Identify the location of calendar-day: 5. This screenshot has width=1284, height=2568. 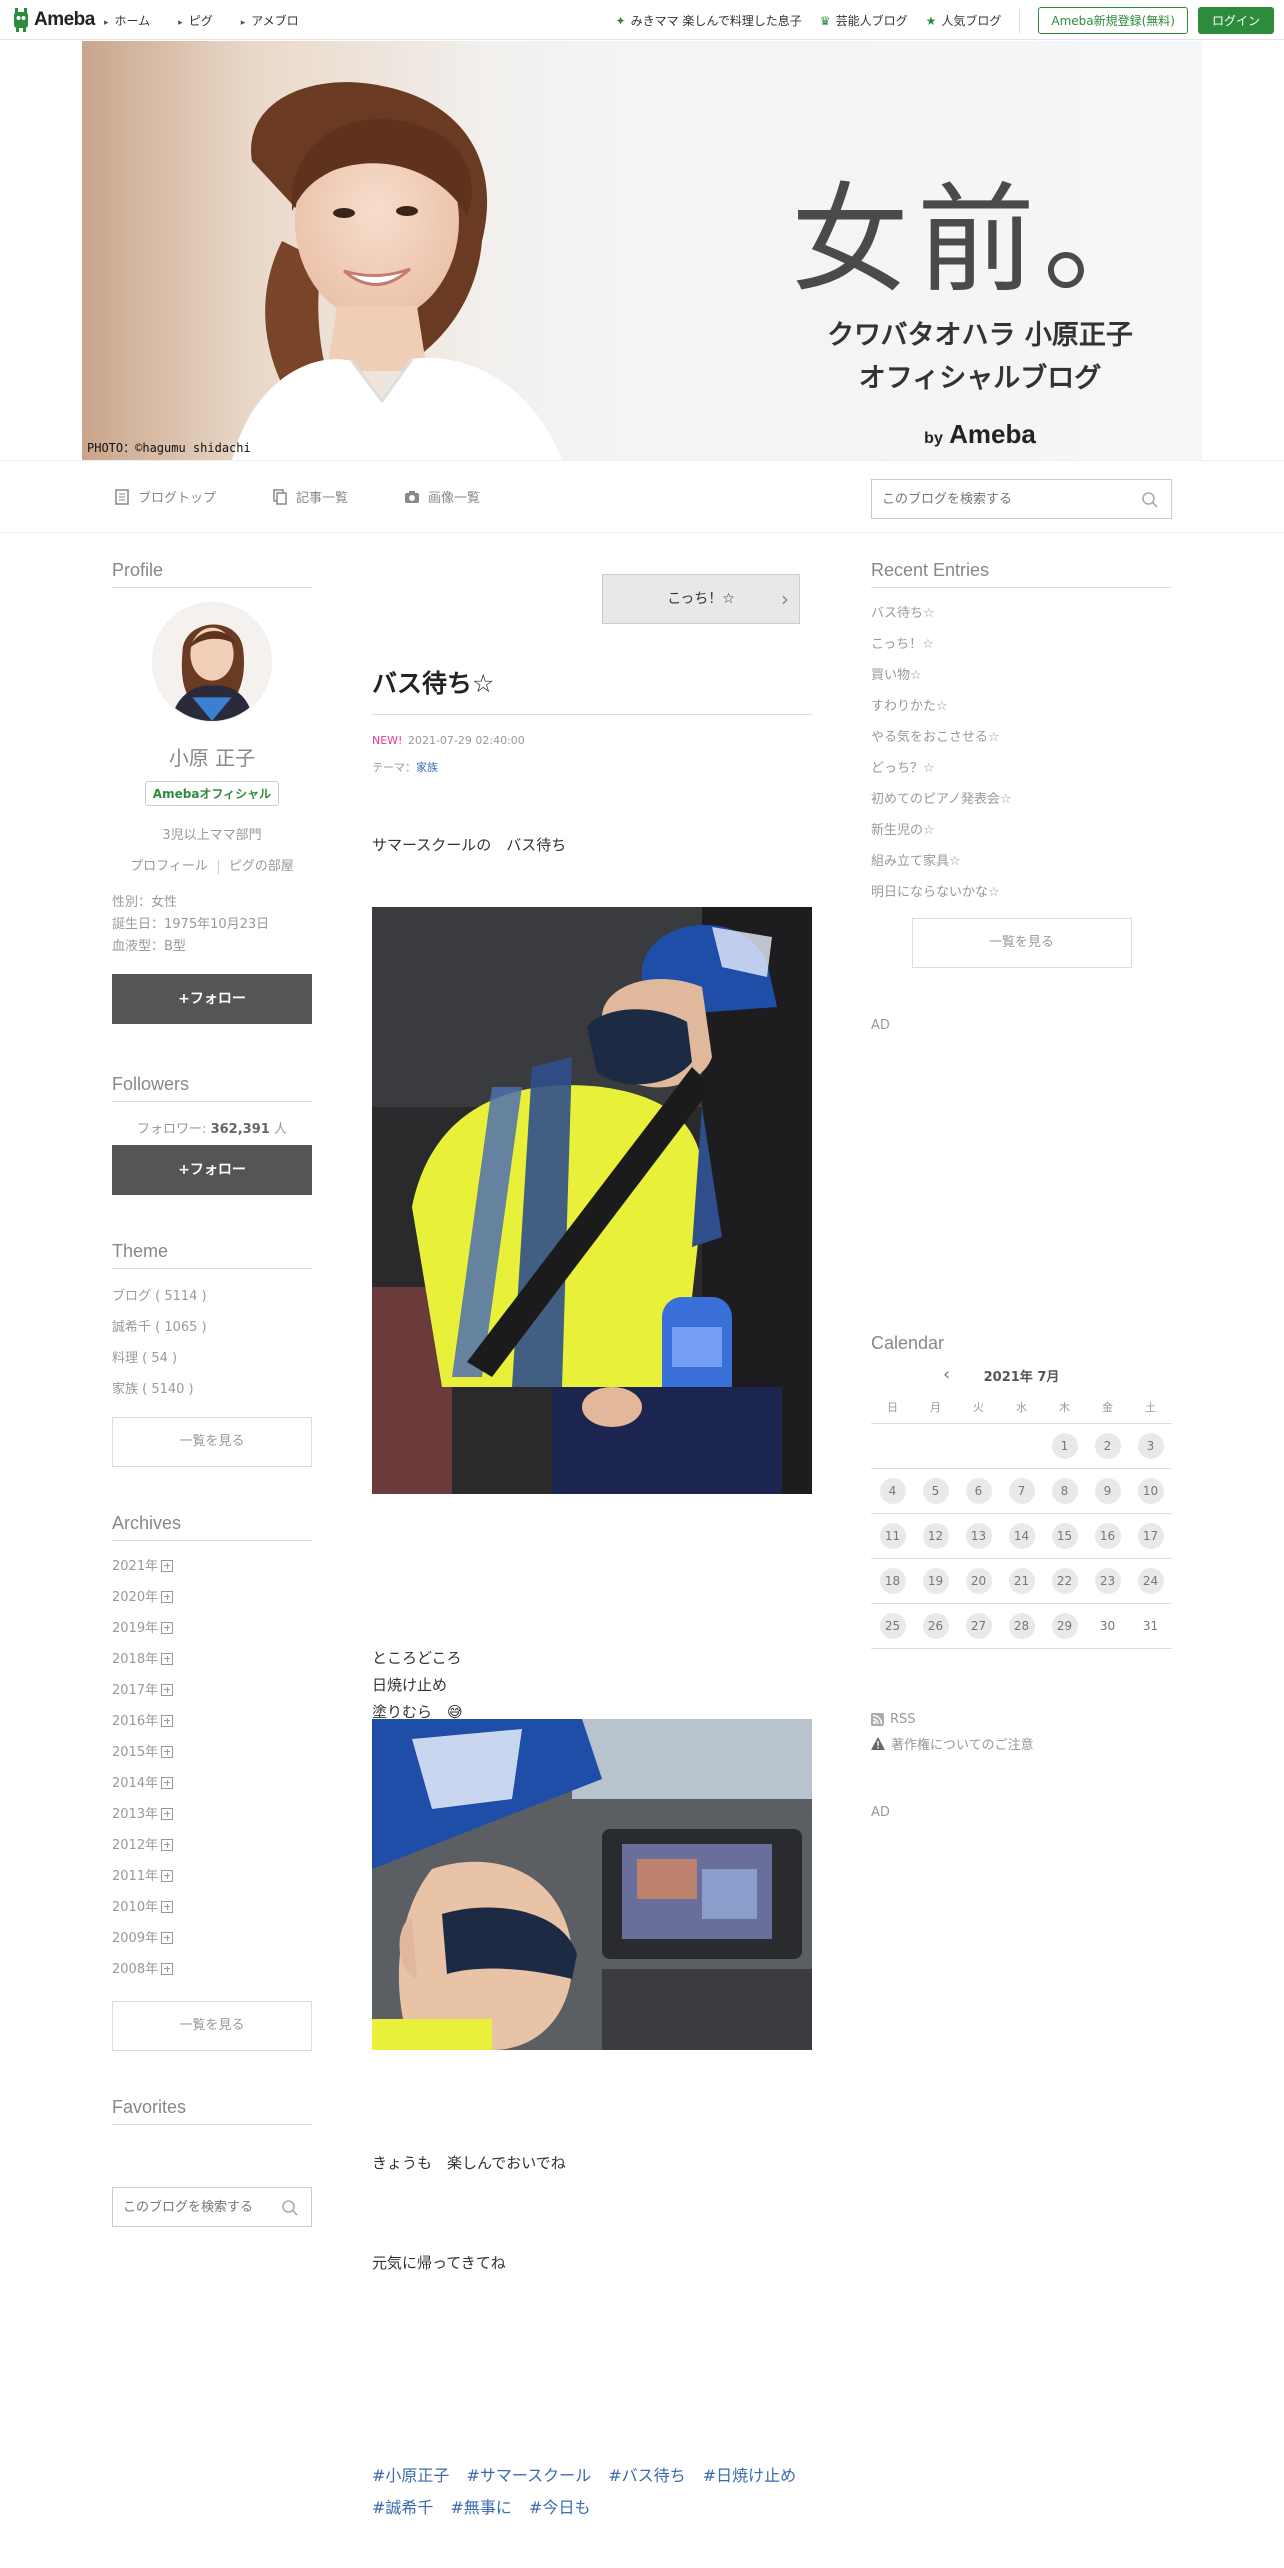
(935, 1491).